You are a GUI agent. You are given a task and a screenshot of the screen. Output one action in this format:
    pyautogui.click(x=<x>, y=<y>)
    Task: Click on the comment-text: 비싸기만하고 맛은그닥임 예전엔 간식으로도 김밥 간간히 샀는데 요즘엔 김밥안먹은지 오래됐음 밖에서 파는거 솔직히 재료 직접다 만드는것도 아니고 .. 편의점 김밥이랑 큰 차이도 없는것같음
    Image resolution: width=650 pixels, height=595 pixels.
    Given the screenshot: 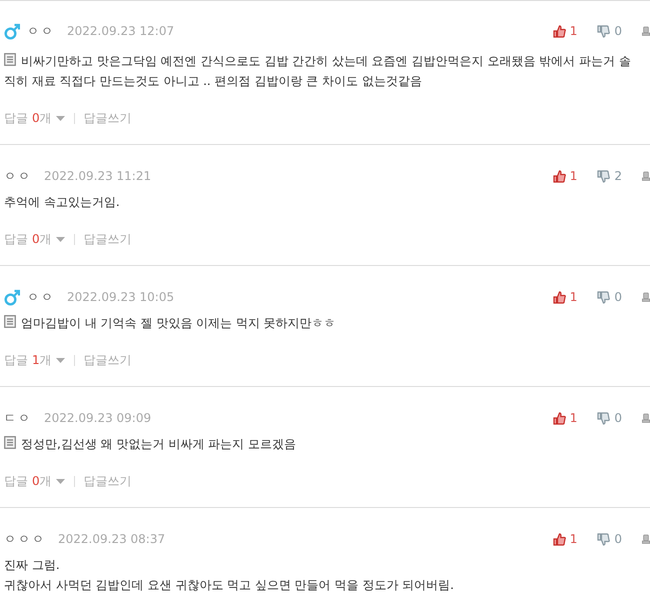 What is the action you would take?
    pyautogui.click(x=318, y=71)
    